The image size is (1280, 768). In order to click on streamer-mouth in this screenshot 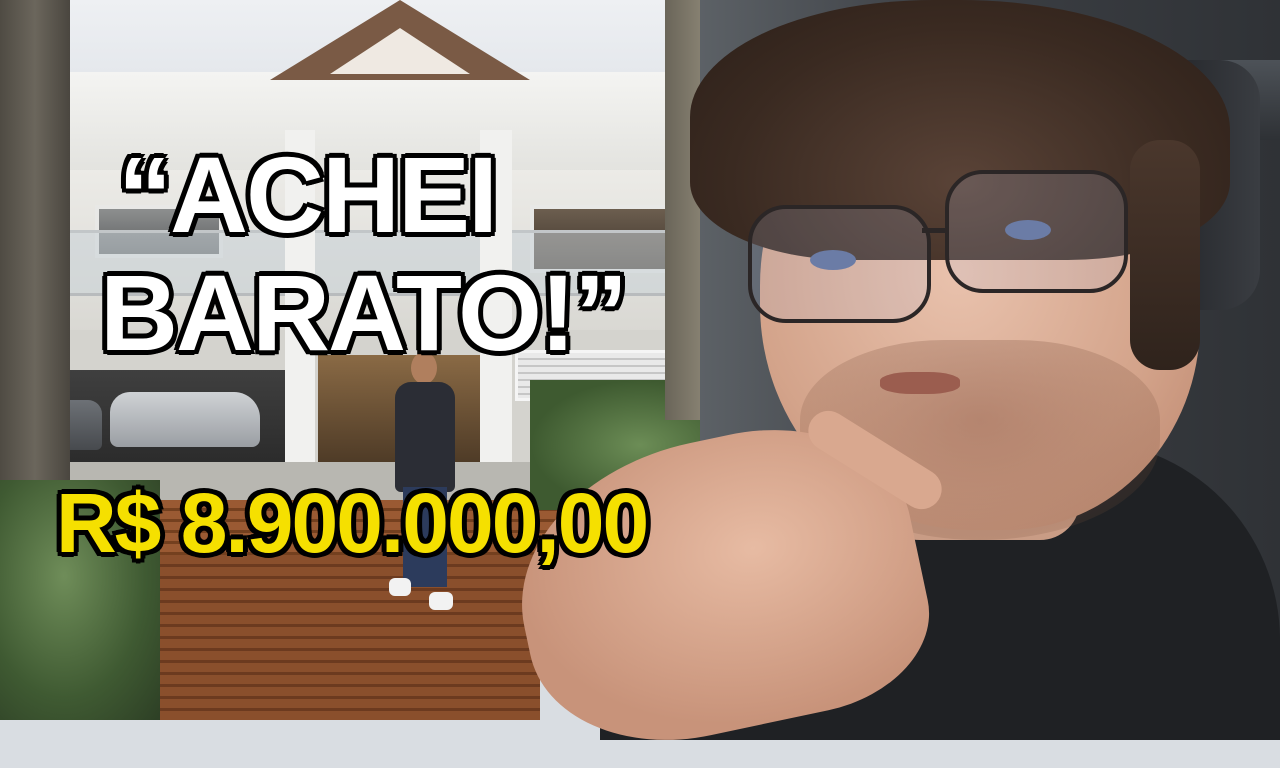, I will do `click(920, 383)`.